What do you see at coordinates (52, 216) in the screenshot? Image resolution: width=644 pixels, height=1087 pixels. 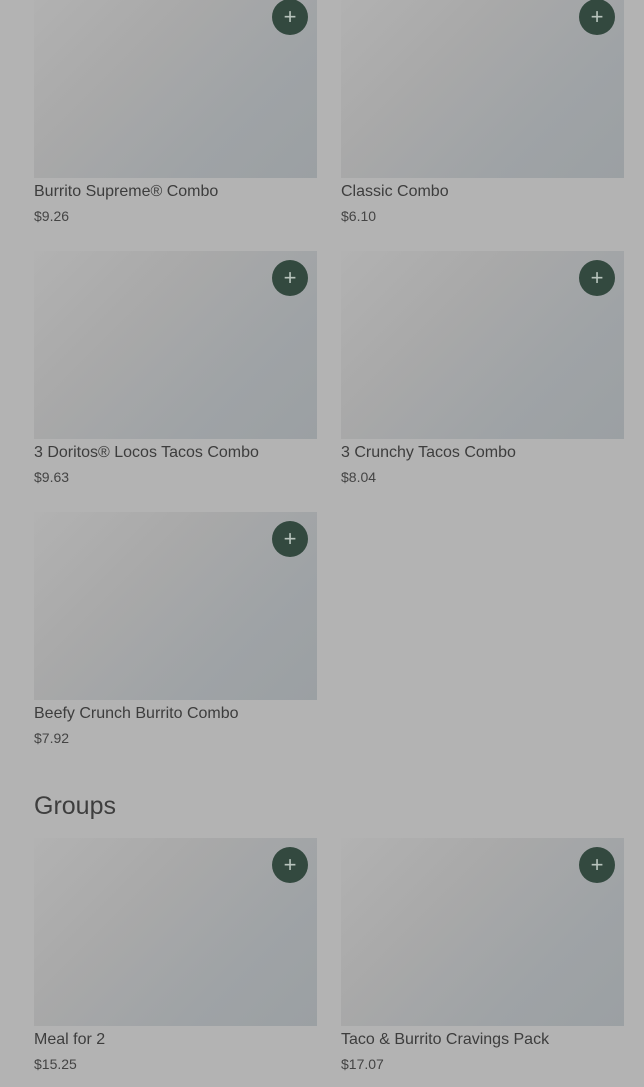 I see `product-price: $9.26` at bounding box center [52, 216].